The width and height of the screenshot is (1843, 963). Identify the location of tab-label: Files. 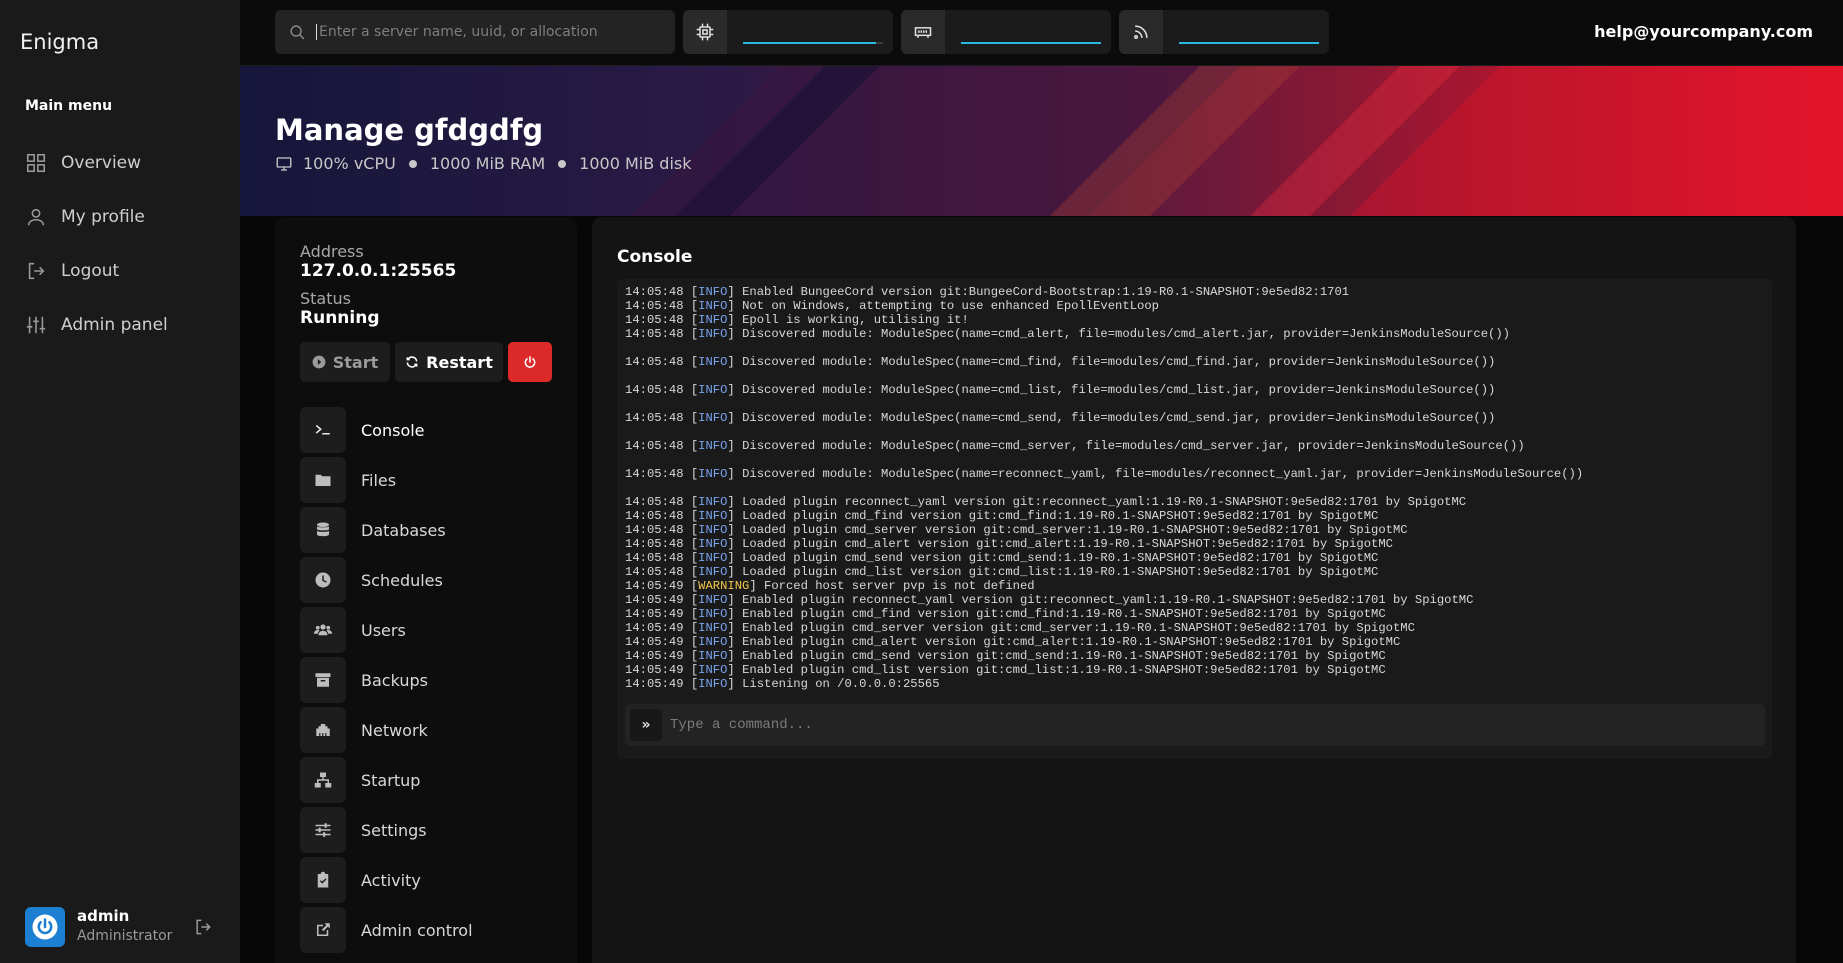
(379, 480).